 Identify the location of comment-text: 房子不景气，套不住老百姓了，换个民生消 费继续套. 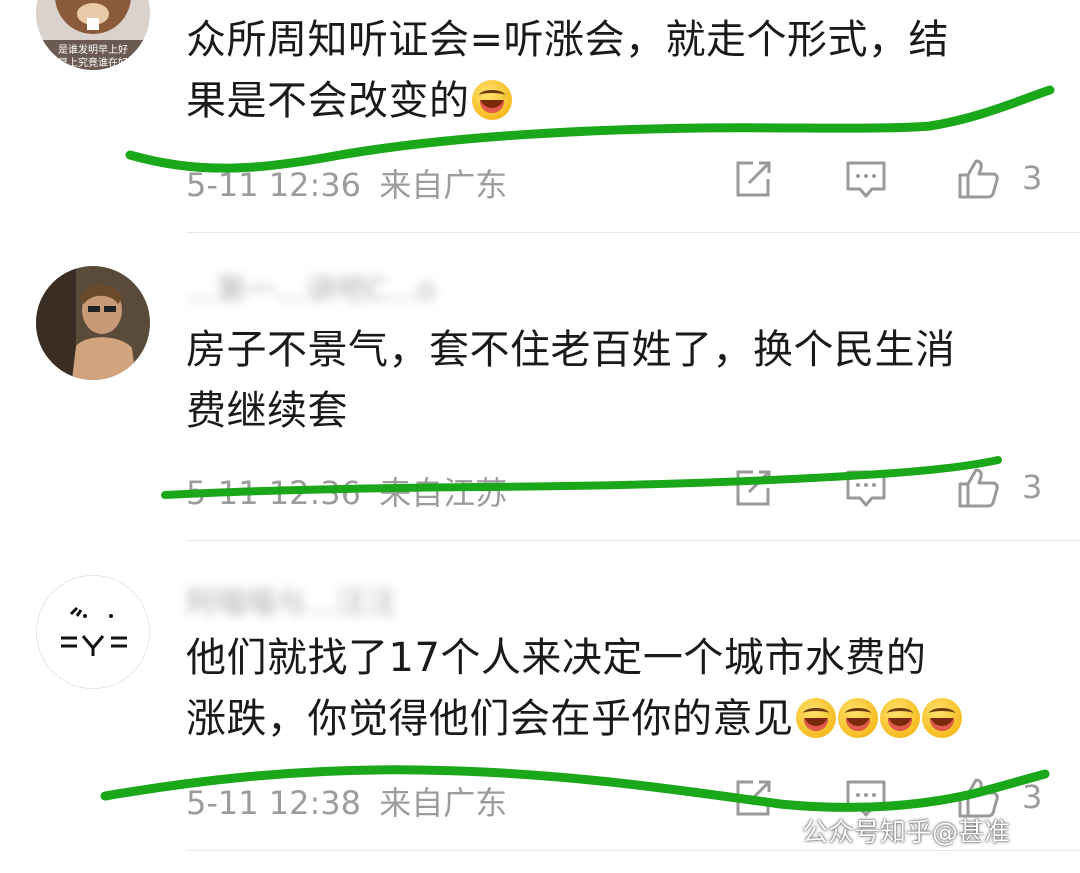
(621, 381).